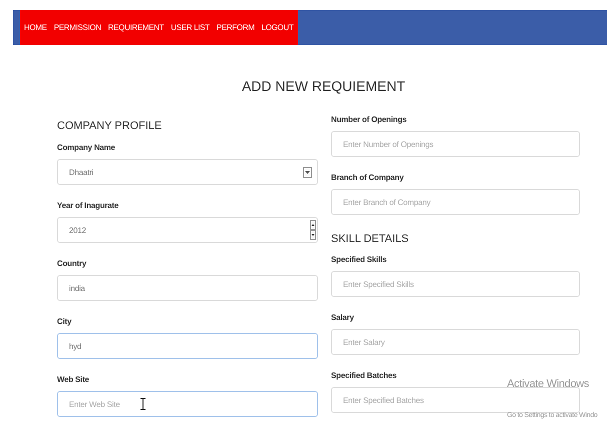  I want to click on field-label: Web Site, so click(73, 380).